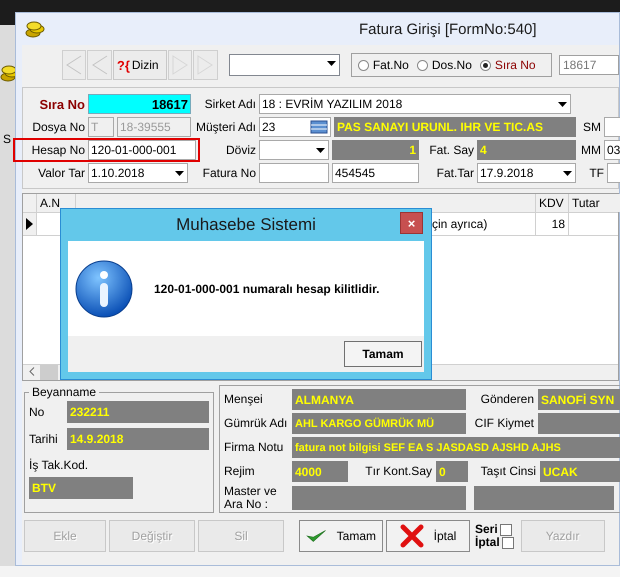  I want to click on number-field: 232211, so click(138, 412).